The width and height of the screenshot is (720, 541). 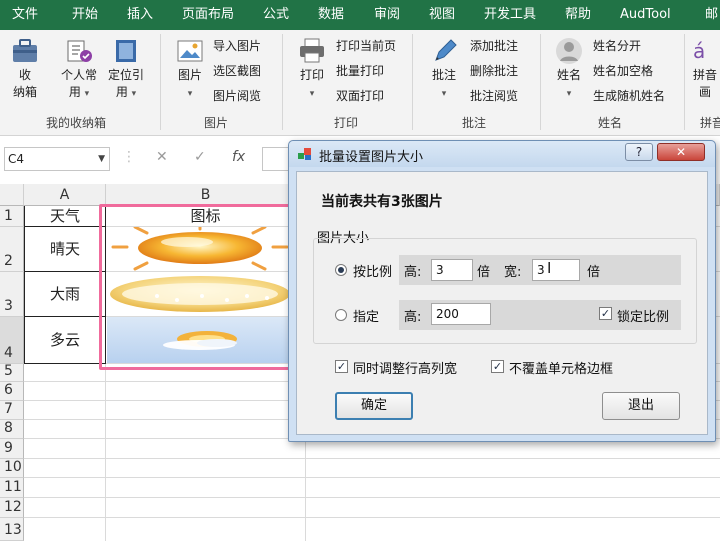 What do you see at coordinates (140, 15) in the screenshot?
I see `tab-insert: 插入` at bounding box center [140, 15].